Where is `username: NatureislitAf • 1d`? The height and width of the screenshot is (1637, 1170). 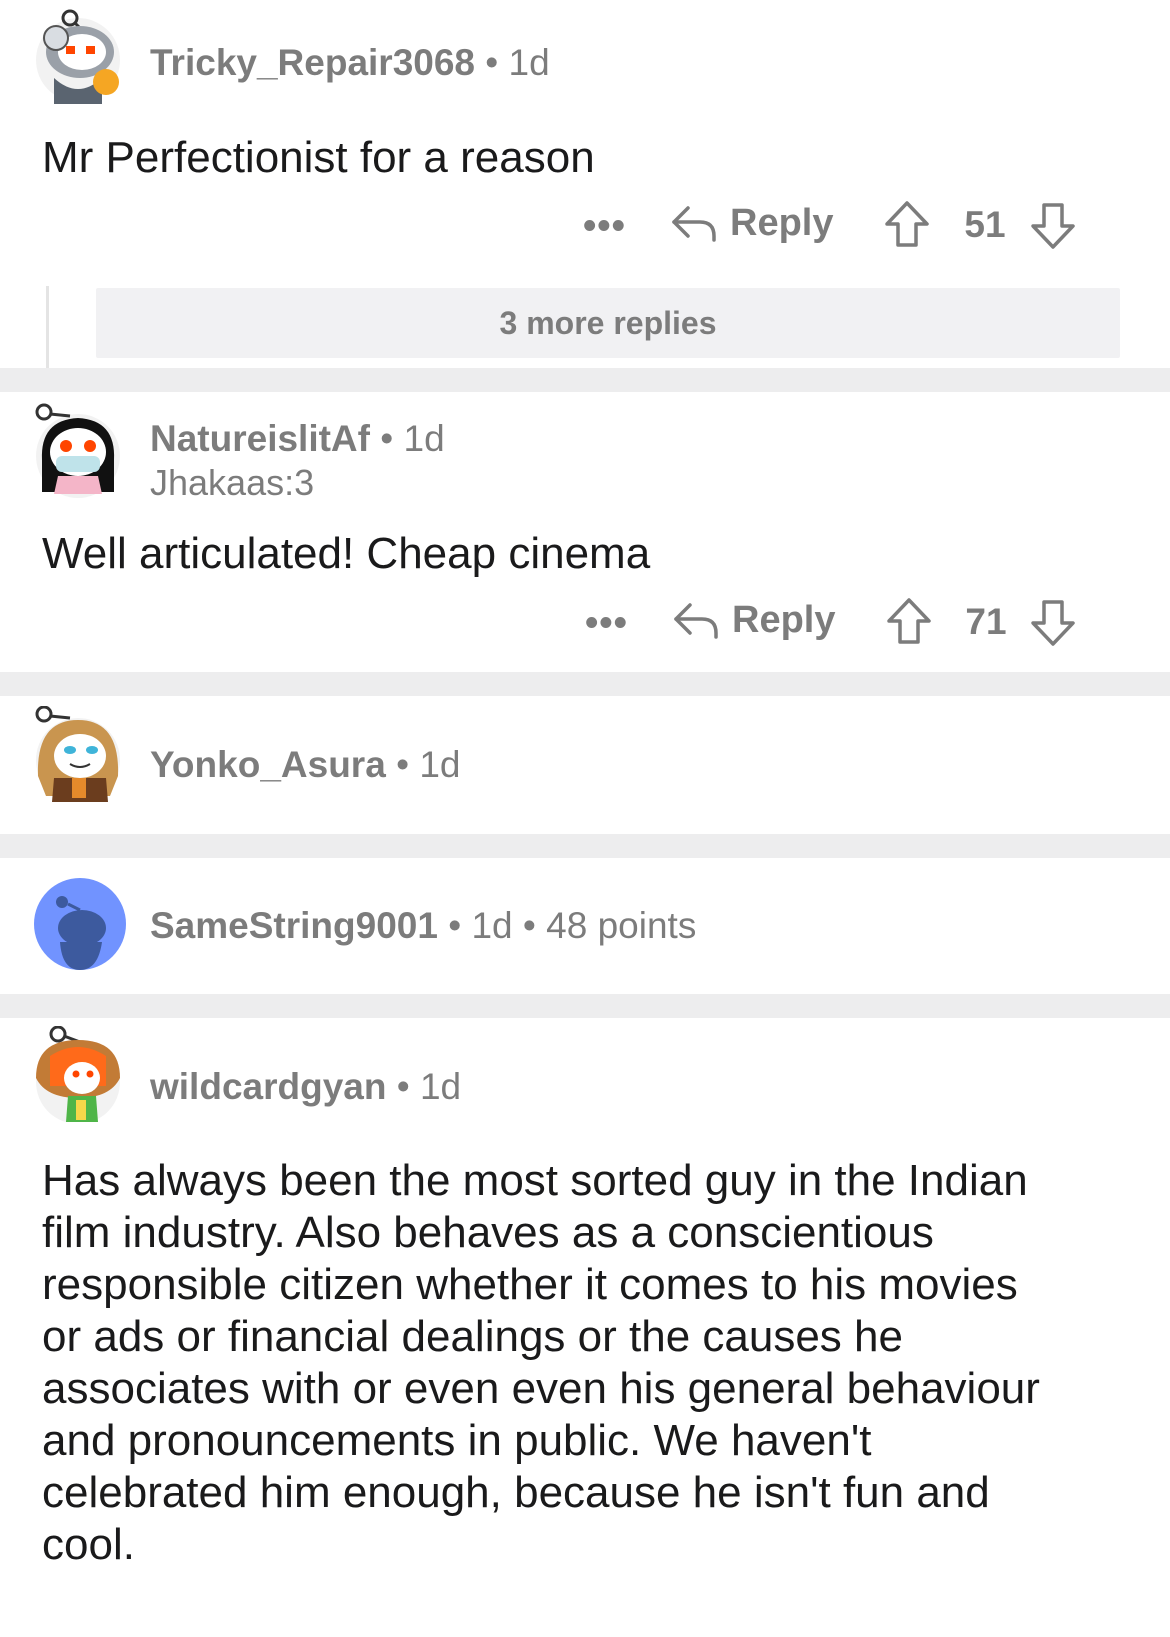
username: NatureislitAf • 1d is located at coordinates (297, 439).